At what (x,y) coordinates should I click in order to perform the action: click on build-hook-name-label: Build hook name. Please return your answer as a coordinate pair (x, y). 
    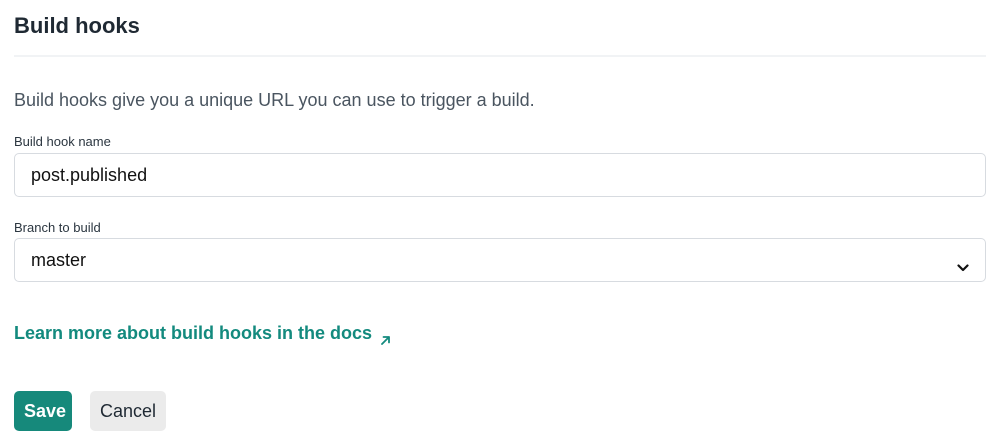
    Looking at the image, I should click on (62, 141).